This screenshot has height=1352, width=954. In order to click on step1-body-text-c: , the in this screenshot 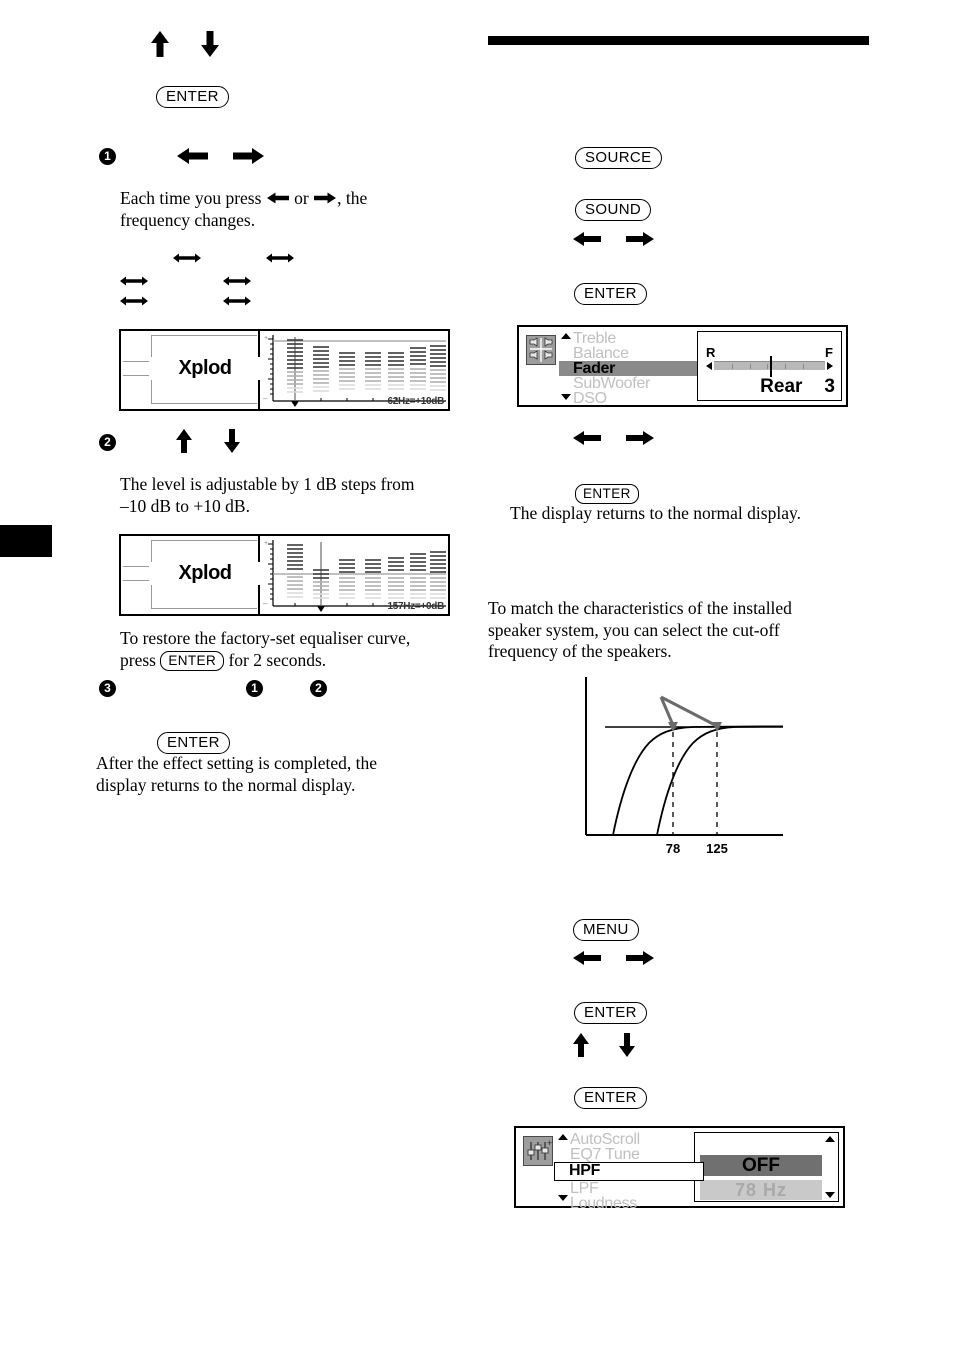, I will do `click(352, 198)`.